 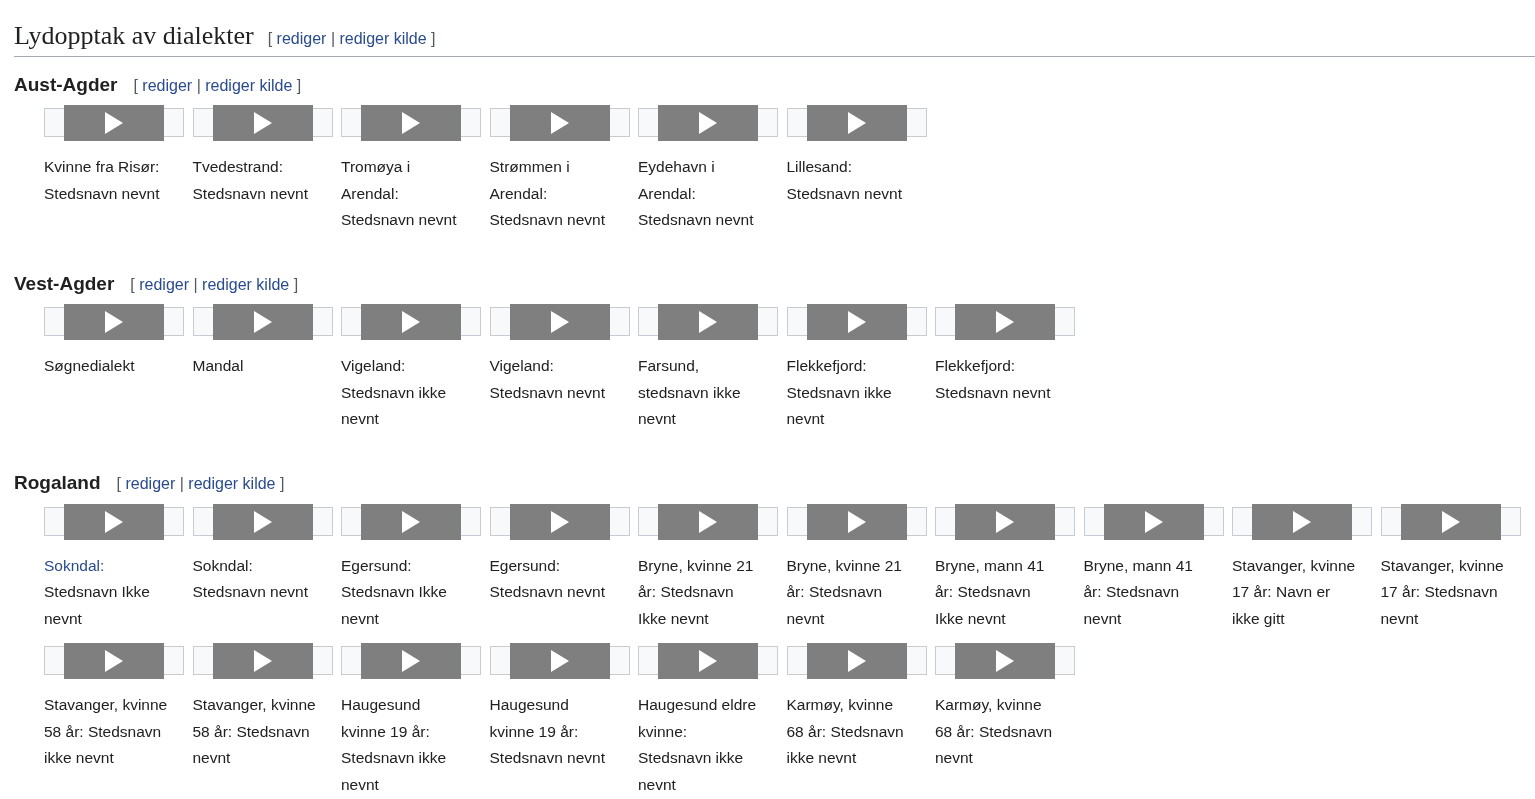 What do you see at coordinates (218, 366) in the screenshot?
I see `recording-caption: Mandal` at bounding box center [218, 366].